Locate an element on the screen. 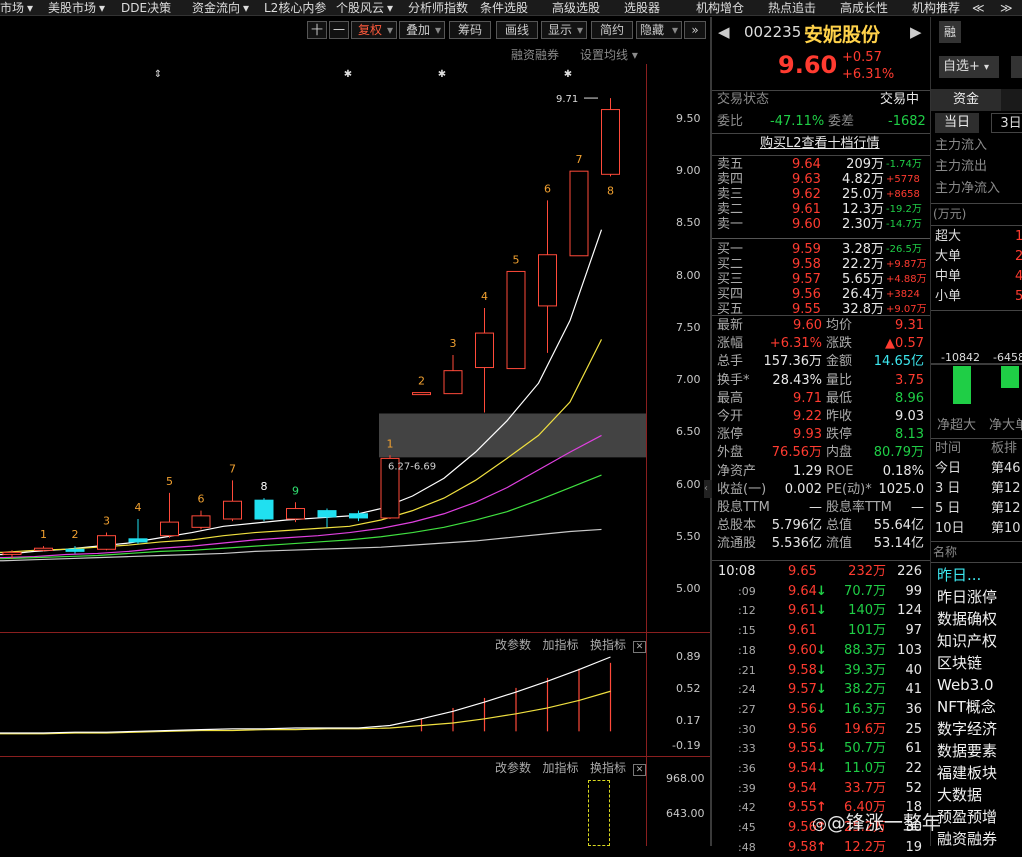 This screenshot has width=1022, height=857. level-volume: 25.0万 is located at coordinates (863, 194).